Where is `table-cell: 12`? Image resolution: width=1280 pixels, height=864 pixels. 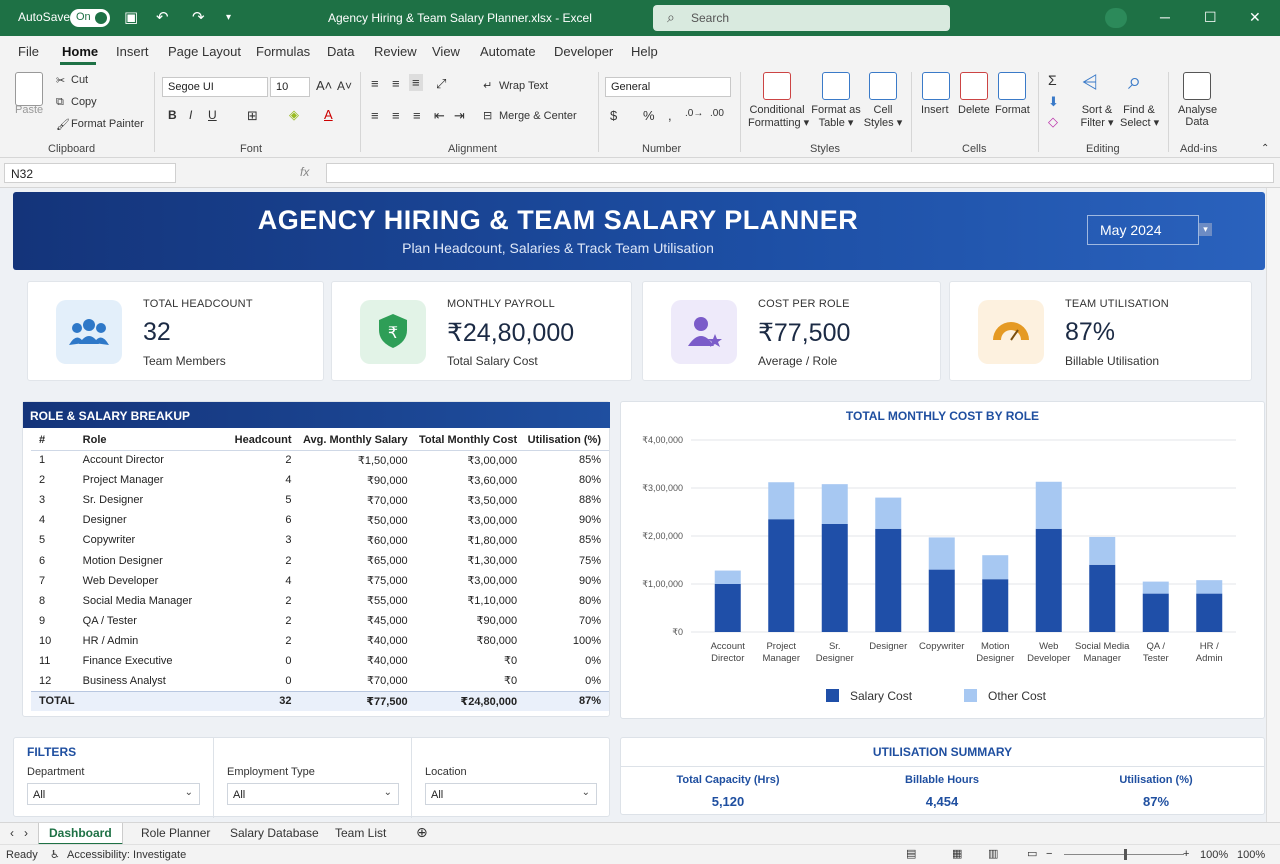
table-cell: 12 is located at coordinates (57, 681).